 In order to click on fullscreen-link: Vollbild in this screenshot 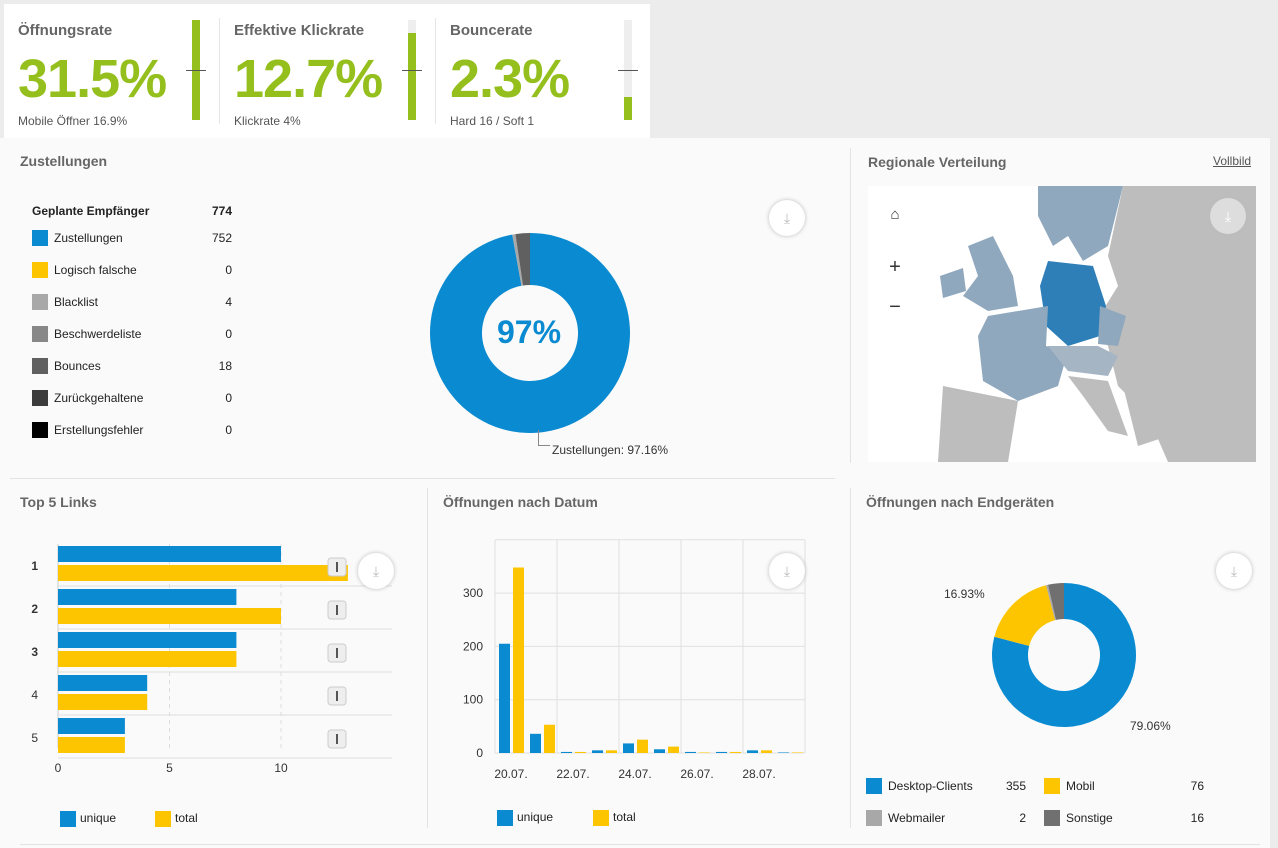, I will do `click(1232, 161)`.